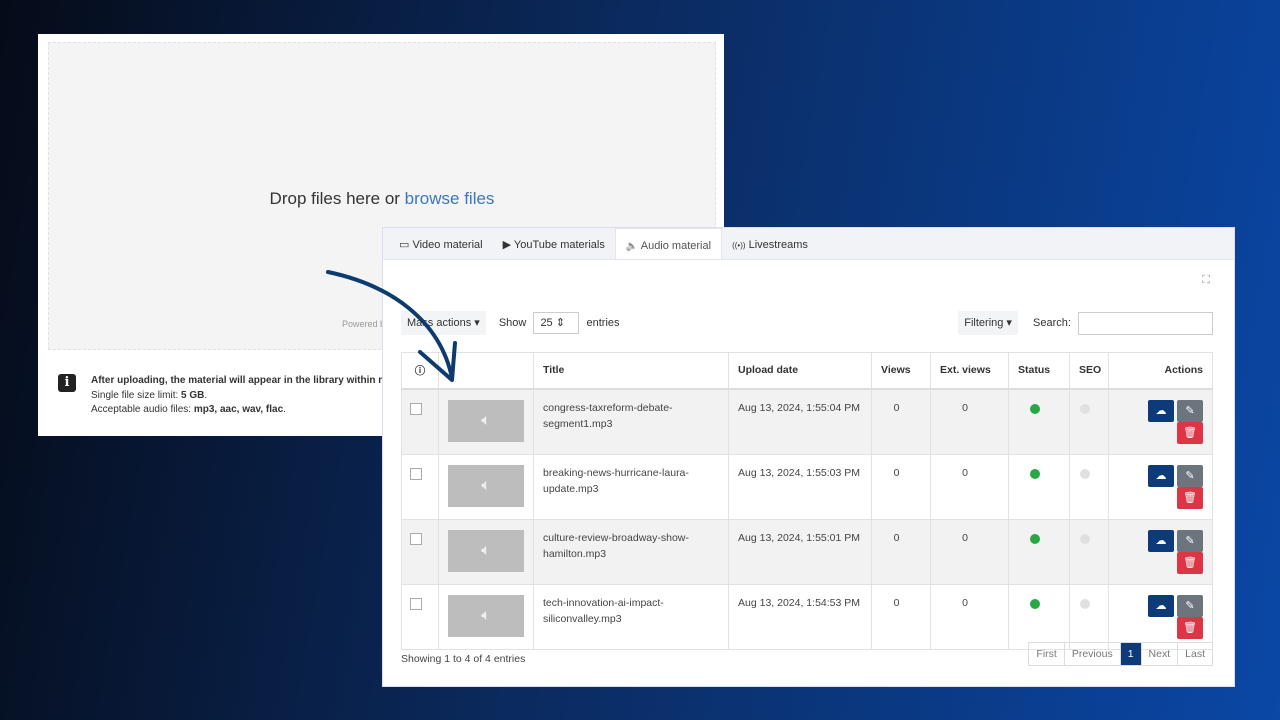 This screenshot has height=720, width=1280. What do you see at coordinates (284, 409) in the screenshot?
I see `types-end: .` at bounding box center [284, 409].